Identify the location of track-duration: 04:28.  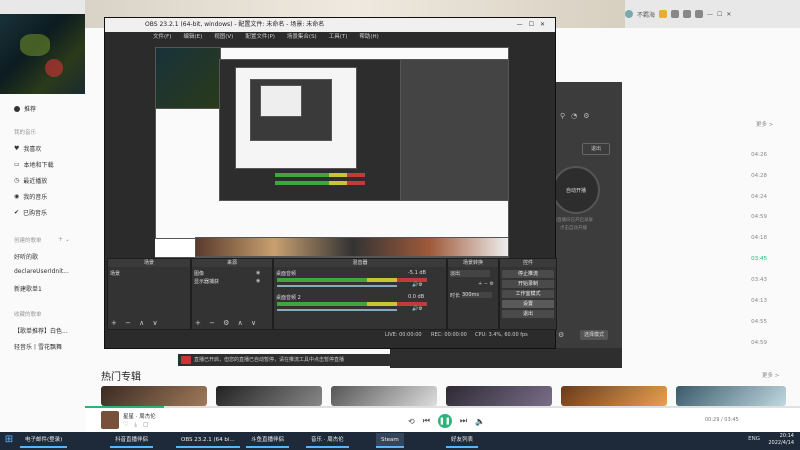
(759, 176).